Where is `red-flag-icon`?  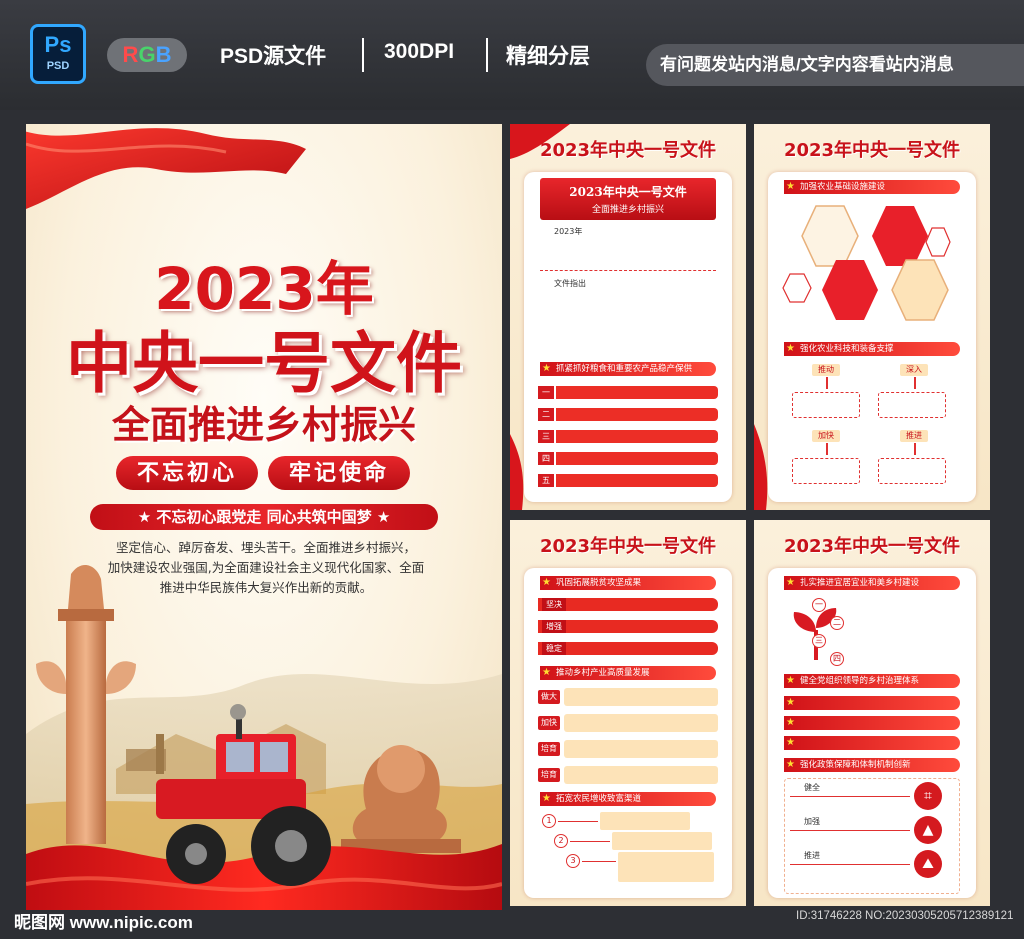
red-flag-icon is located at coordinates (166, 168).